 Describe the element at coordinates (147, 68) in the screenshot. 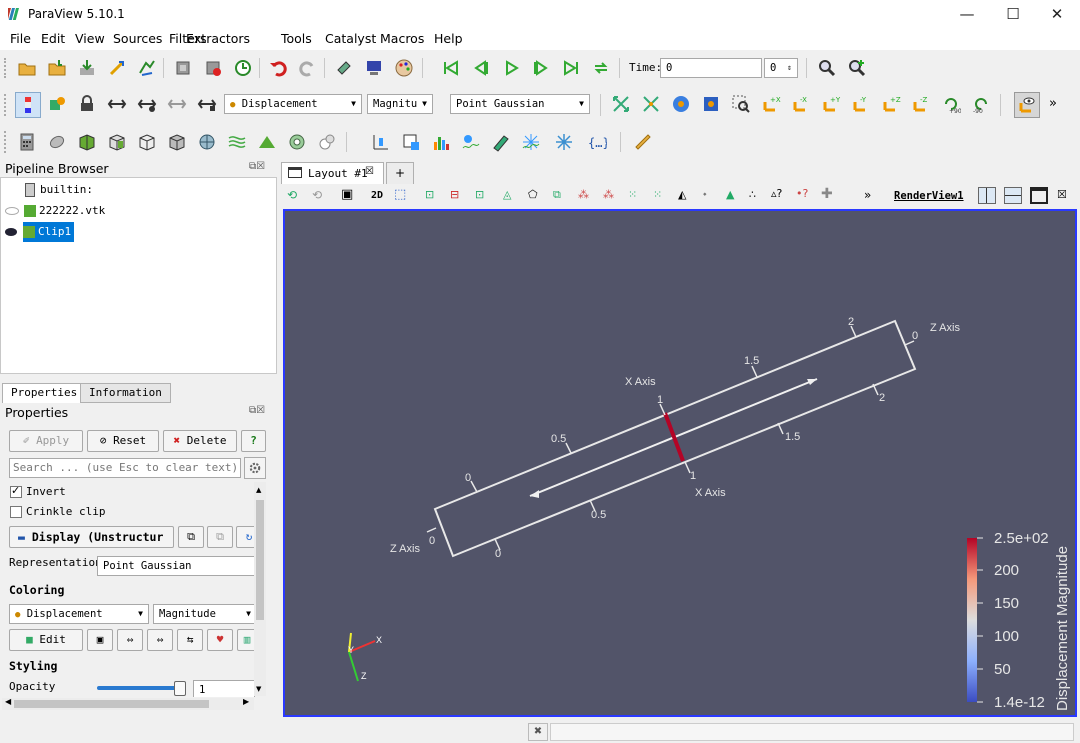

I see `connect-icon` at that location.